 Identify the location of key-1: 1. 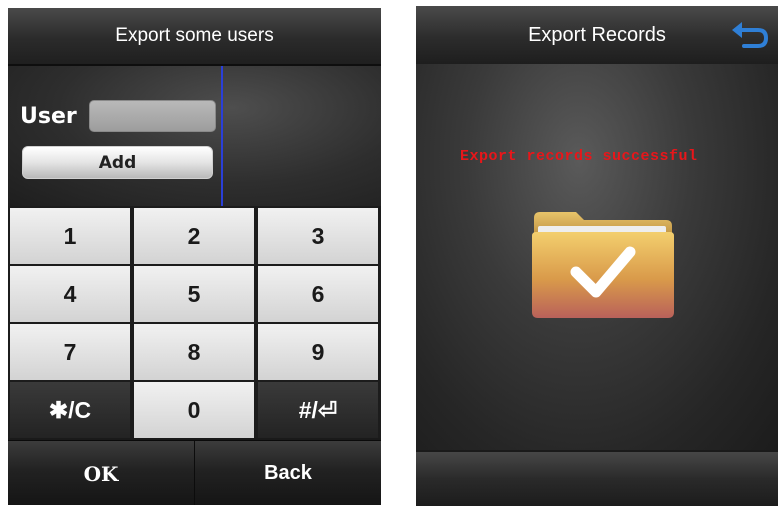
(70, 236).